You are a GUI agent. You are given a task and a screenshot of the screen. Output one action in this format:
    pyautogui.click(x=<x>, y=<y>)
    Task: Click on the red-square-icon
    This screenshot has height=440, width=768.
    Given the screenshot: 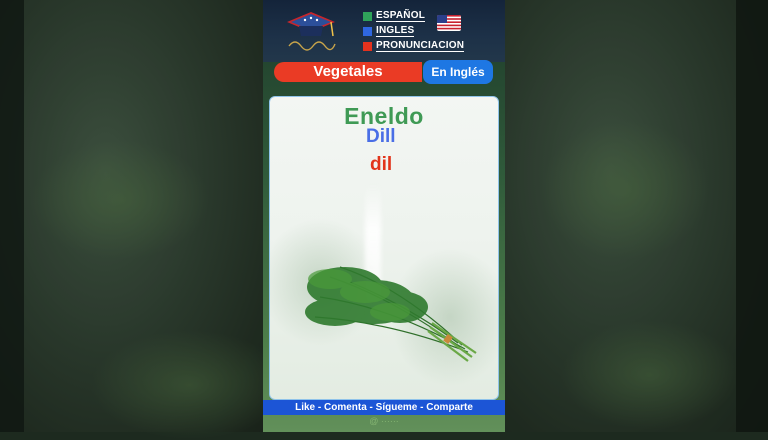 What is the action you would take?
    pyautogui.click(x=367, y=46)
    